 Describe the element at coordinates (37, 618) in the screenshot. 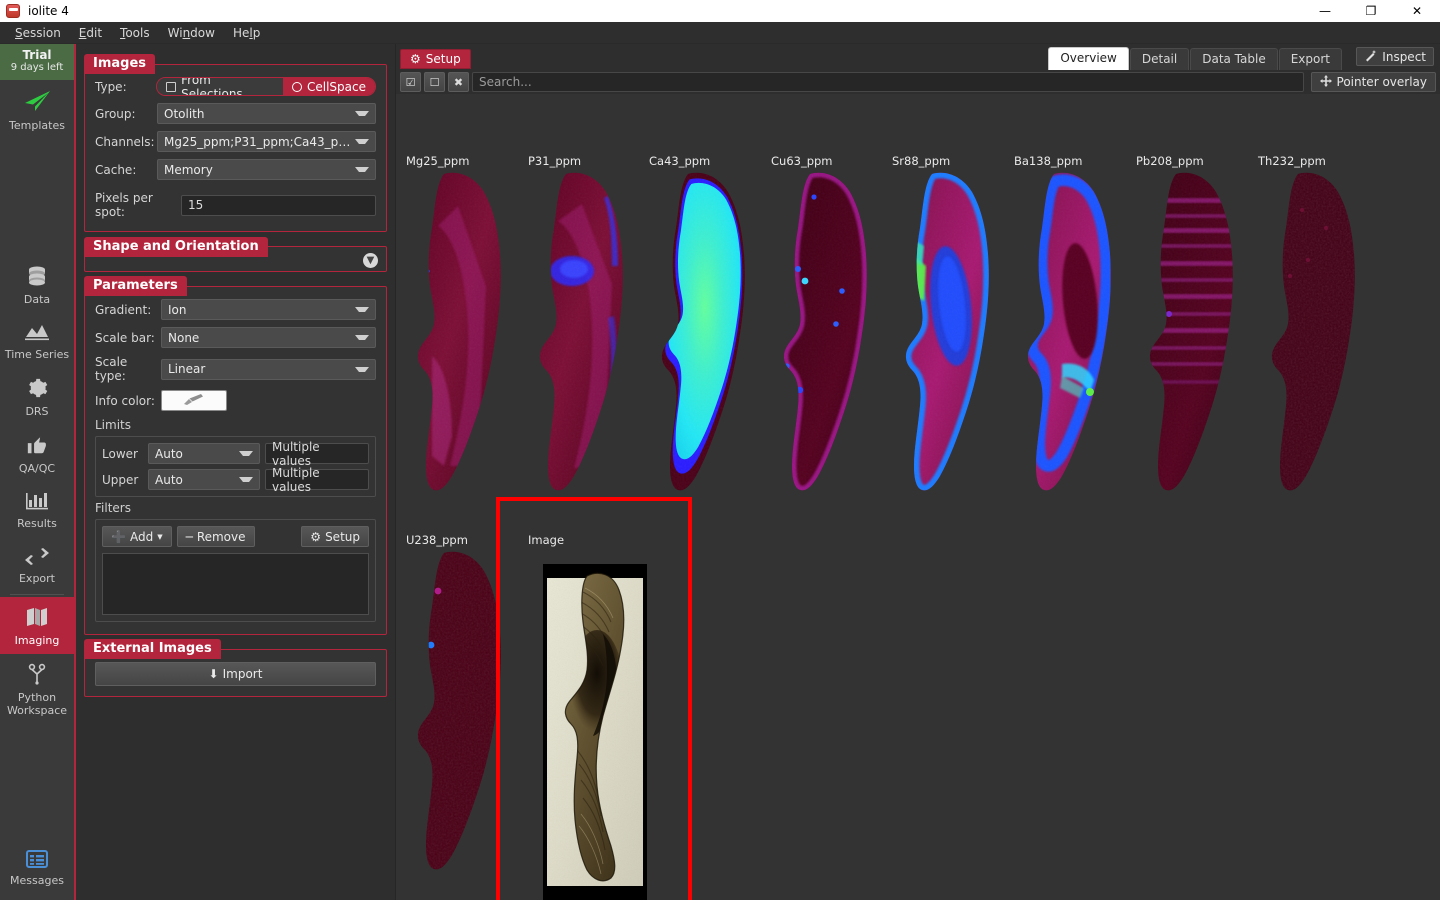

I see `map-icon` at that location.